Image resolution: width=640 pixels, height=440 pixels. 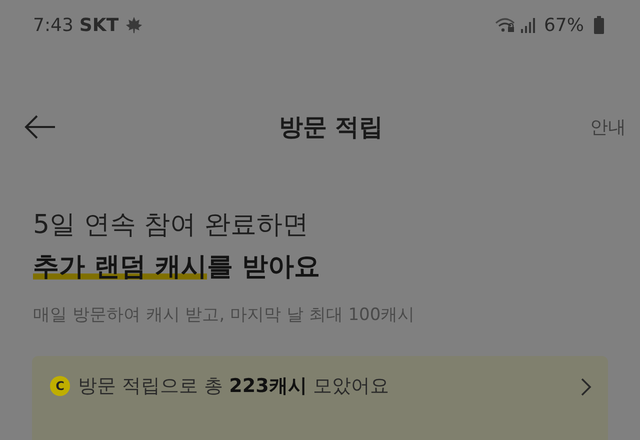 What do you see at coordinates (331, 127) in the screenshot?
I see `page-title: 방문 적립` at bounding box center [331, 127].